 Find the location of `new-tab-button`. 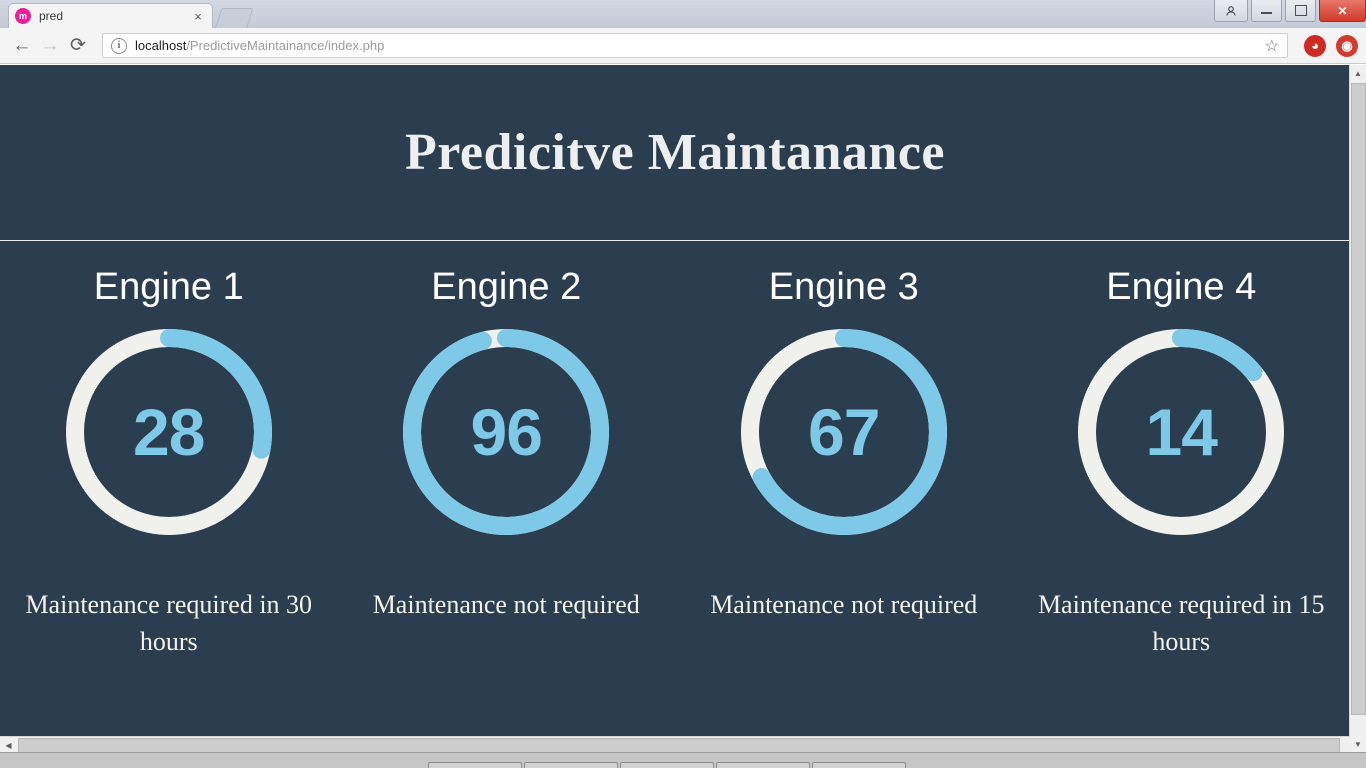

new-tab-button is located at coordinates (234, 19).